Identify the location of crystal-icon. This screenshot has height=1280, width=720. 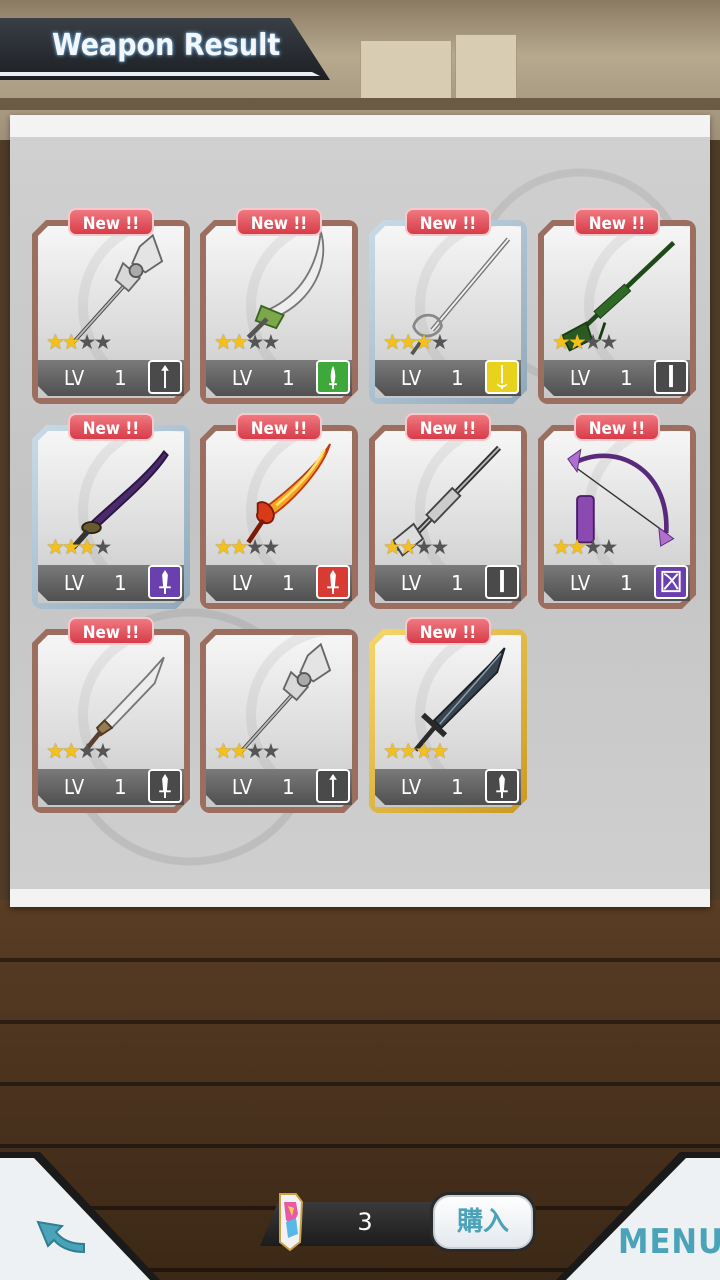
(290, 1222).